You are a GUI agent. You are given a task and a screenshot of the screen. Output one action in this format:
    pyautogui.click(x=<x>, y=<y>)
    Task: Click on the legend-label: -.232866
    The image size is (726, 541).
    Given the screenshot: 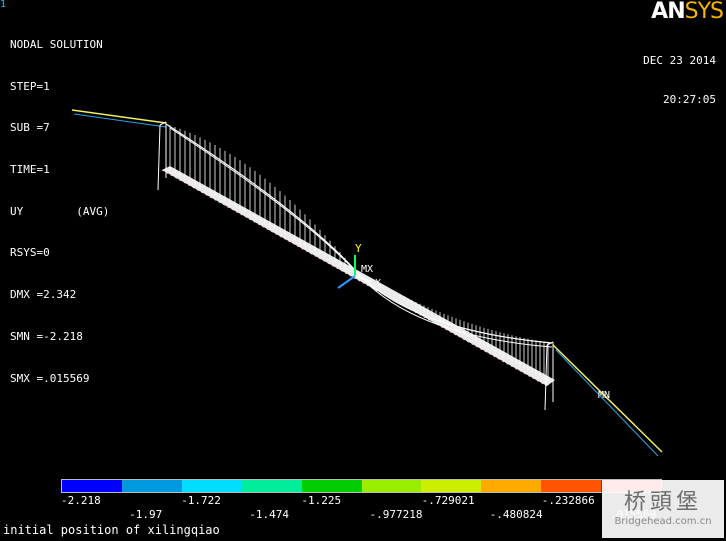 What is the action you would take?
    pyautogui.click(x=568, y=500)
    